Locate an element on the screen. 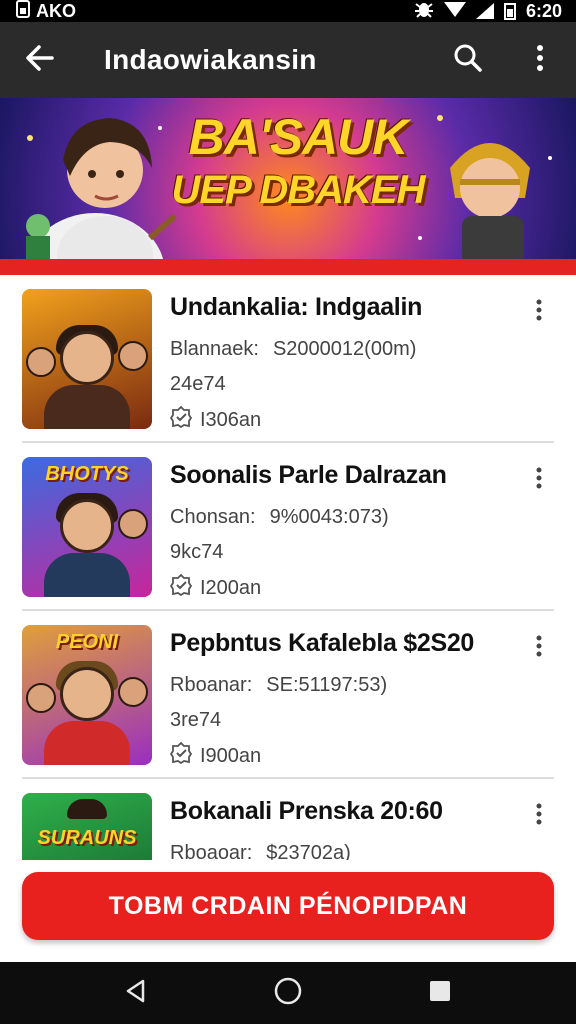  thumb-logo-text: BHOTYS is located at coordinates (87, 474).